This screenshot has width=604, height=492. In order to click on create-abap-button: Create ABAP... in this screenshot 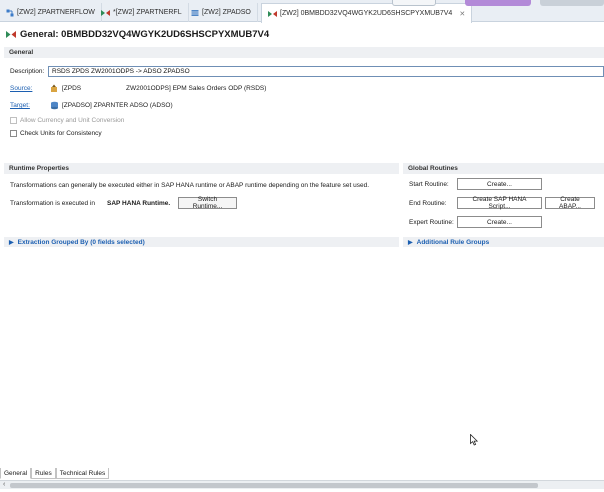, I will do `click(570, 203)`.